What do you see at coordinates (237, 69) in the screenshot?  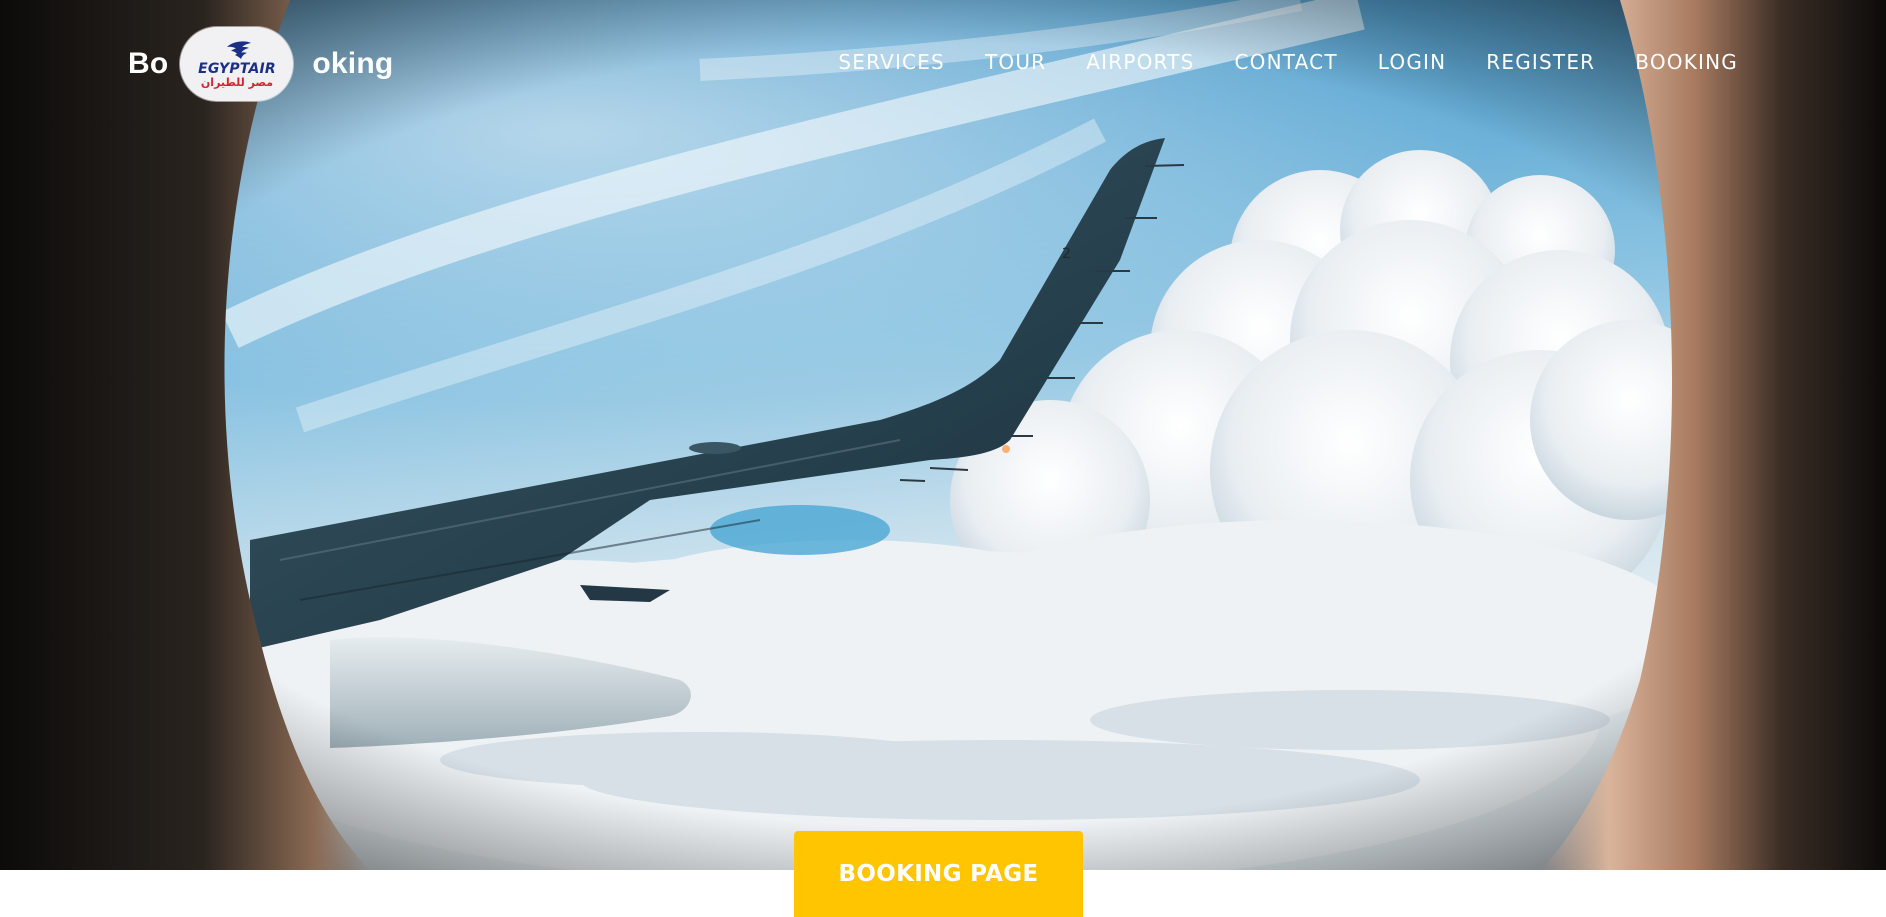 I see `logo-wordmark: EGYPTAIR` at bounding box center [237, 69].